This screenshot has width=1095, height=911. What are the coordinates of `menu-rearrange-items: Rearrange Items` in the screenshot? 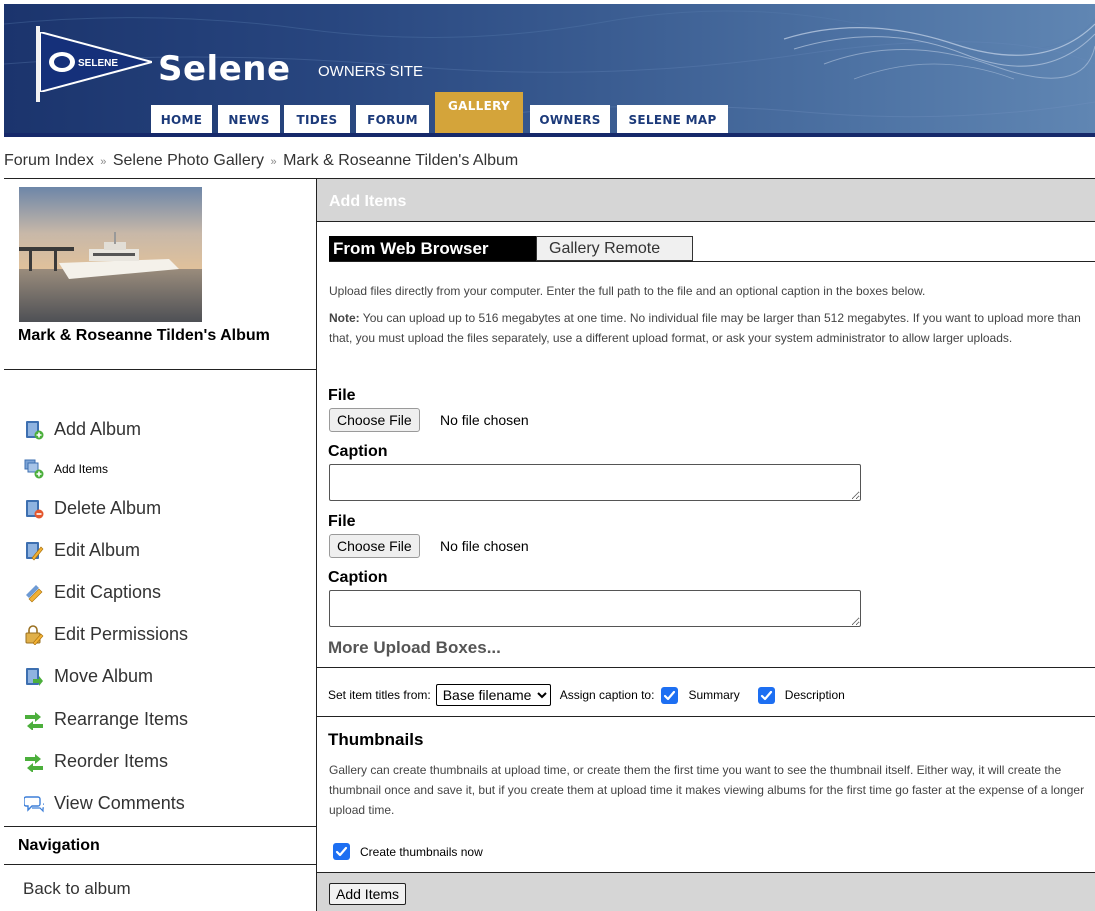 It's located at (106, 720).